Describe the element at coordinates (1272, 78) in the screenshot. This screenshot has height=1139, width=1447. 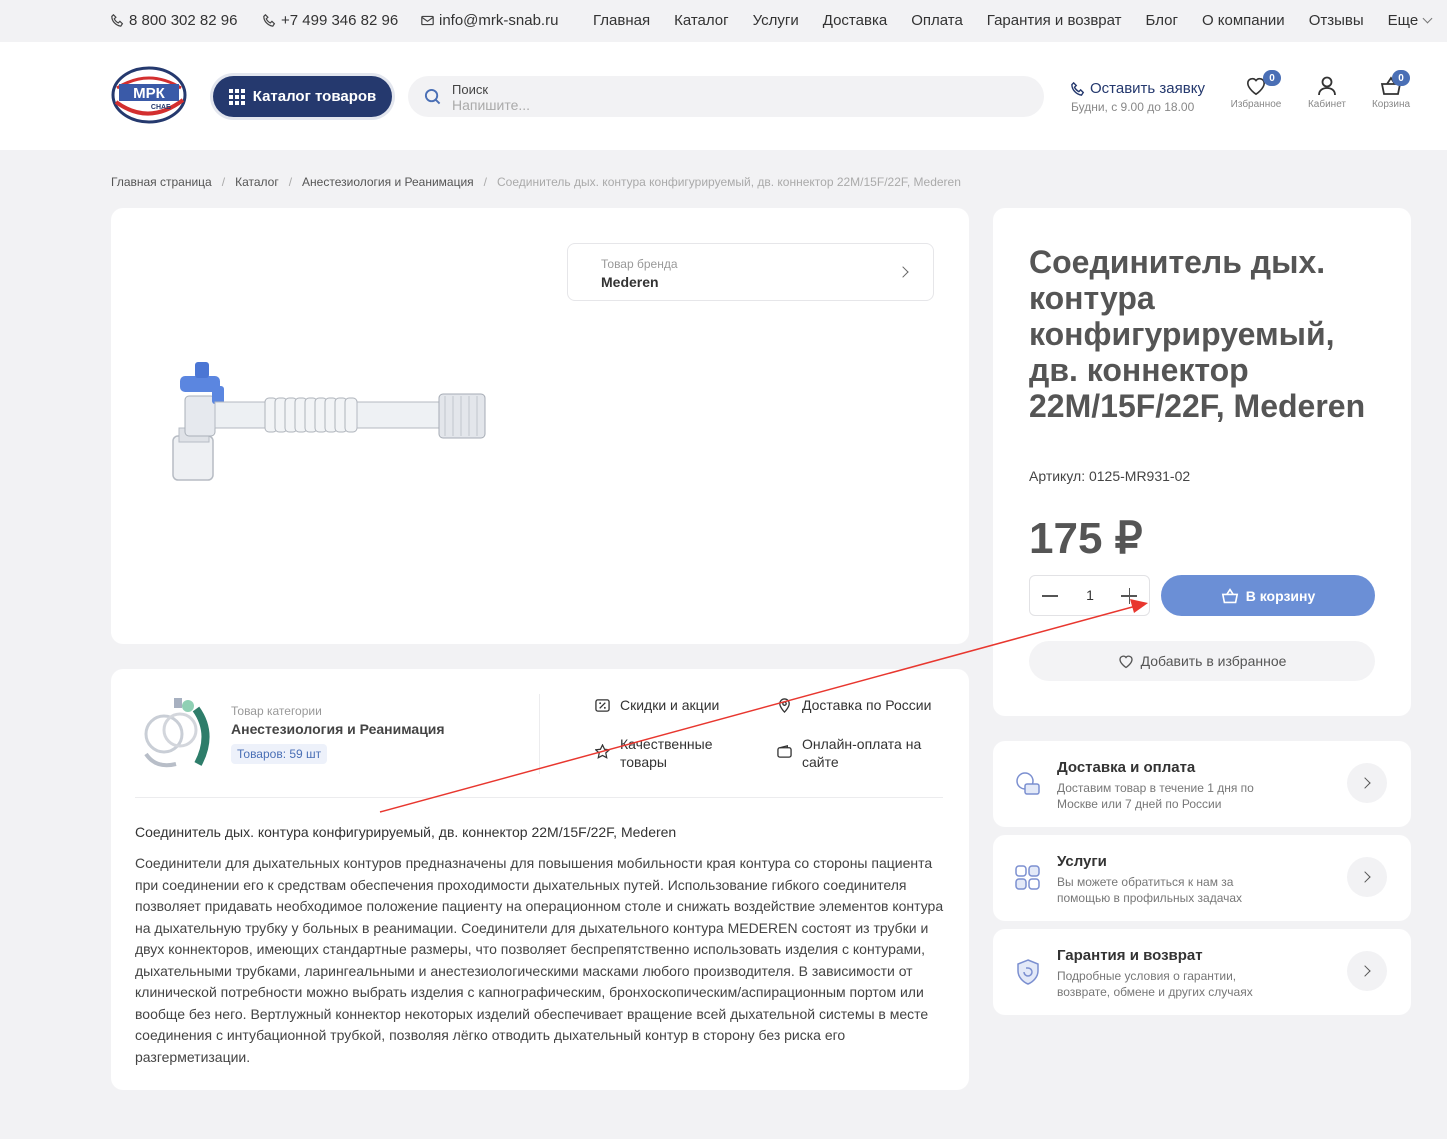
I see `favorites-count-badge: 0` at that location.